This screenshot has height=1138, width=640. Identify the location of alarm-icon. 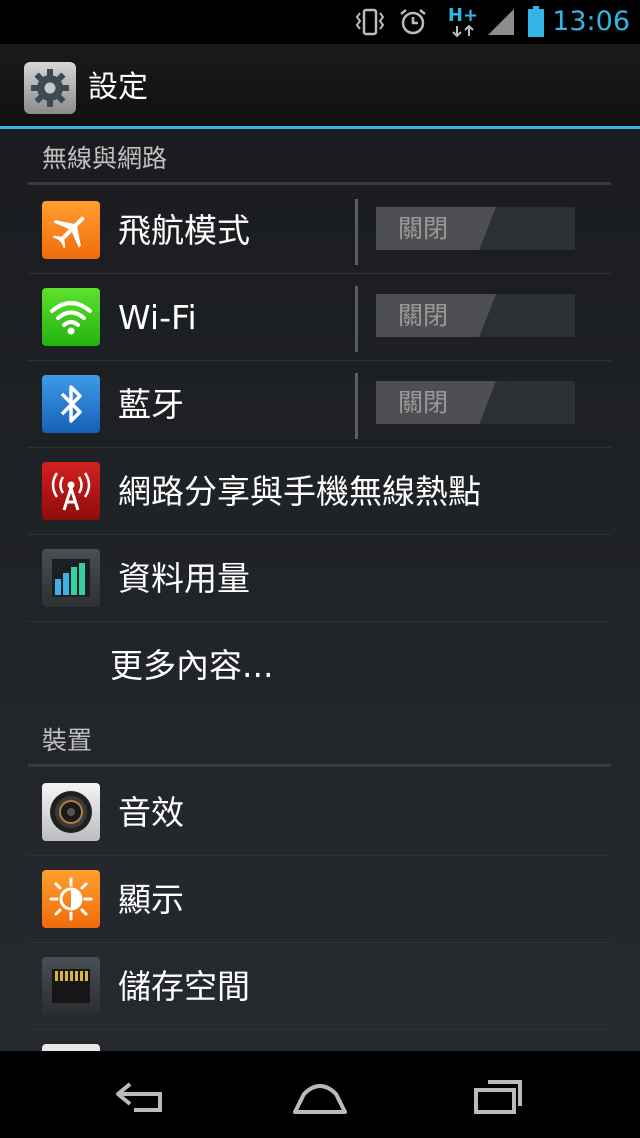
(413, 22).